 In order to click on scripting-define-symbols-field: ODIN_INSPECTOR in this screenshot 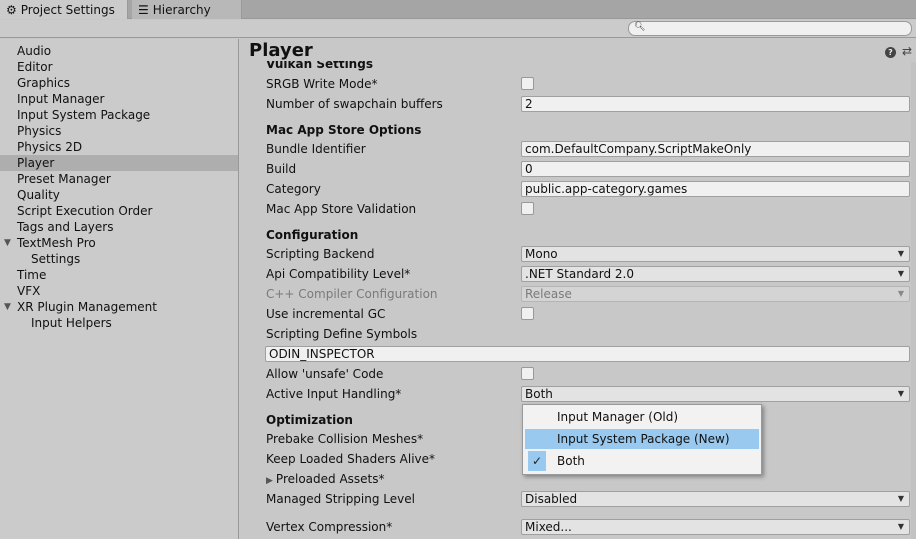, I will do `click(587, 354)`.